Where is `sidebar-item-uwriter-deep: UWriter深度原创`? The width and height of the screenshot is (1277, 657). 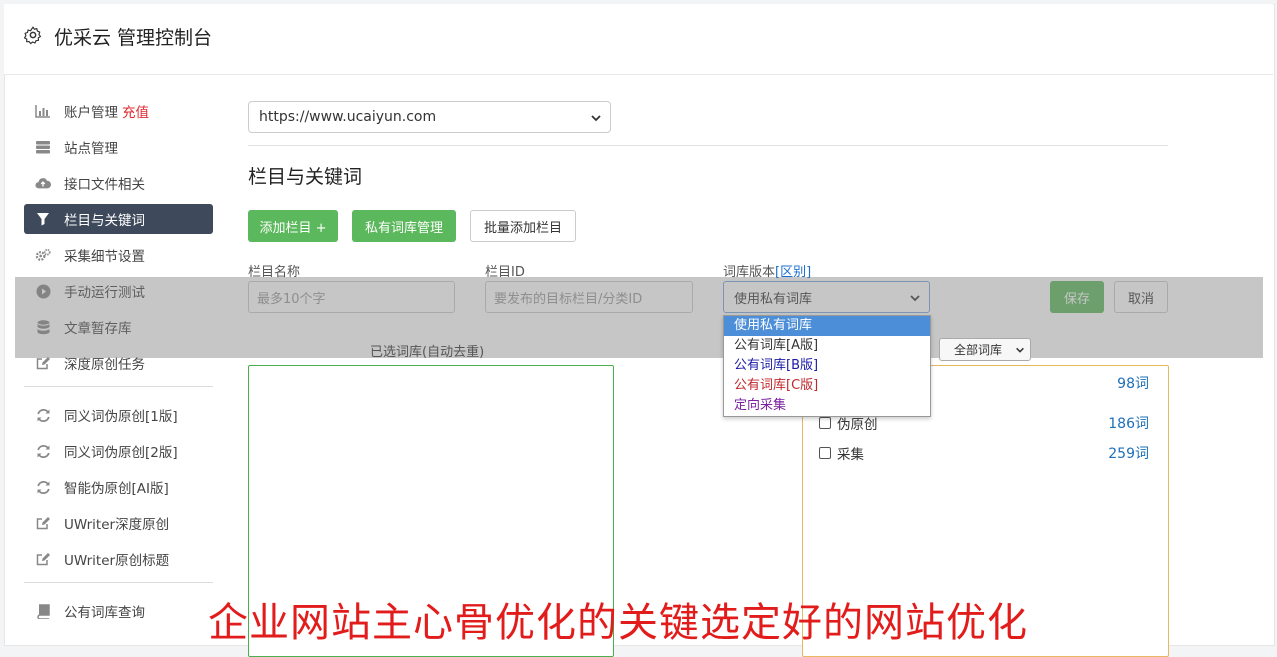 sidebar-item-uwriter-deep: UWriter深度原创 is located at coordinates (118, 523).